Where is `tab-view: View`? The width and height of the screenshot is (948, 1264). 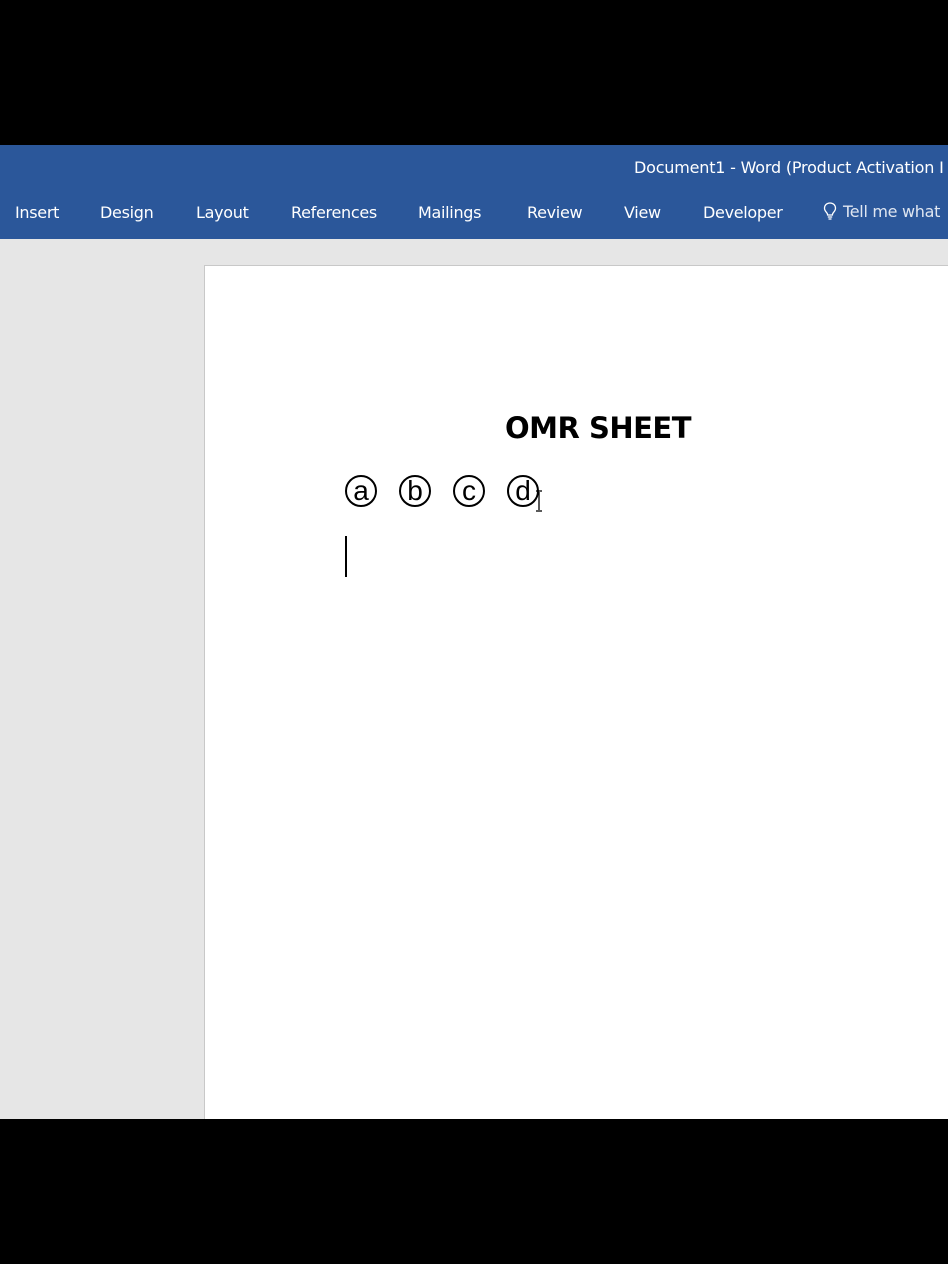
tab-view: View is located at coordinates (642, 212).